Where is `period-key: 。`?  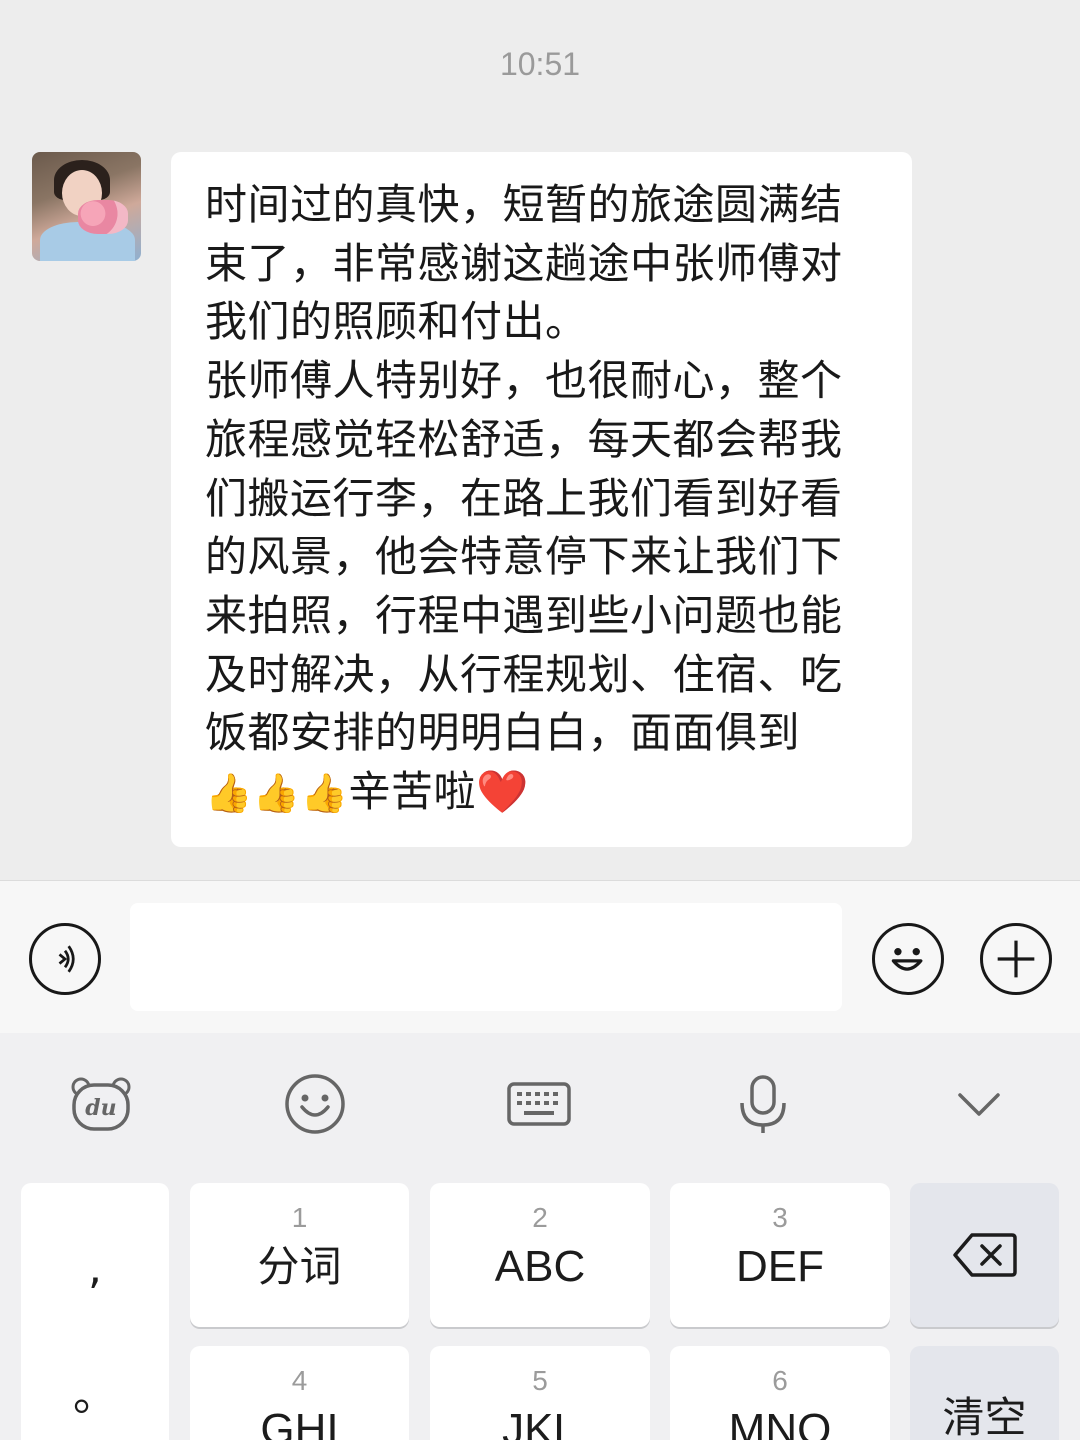 period-key: 。 is located at coordinates (95, 1391).